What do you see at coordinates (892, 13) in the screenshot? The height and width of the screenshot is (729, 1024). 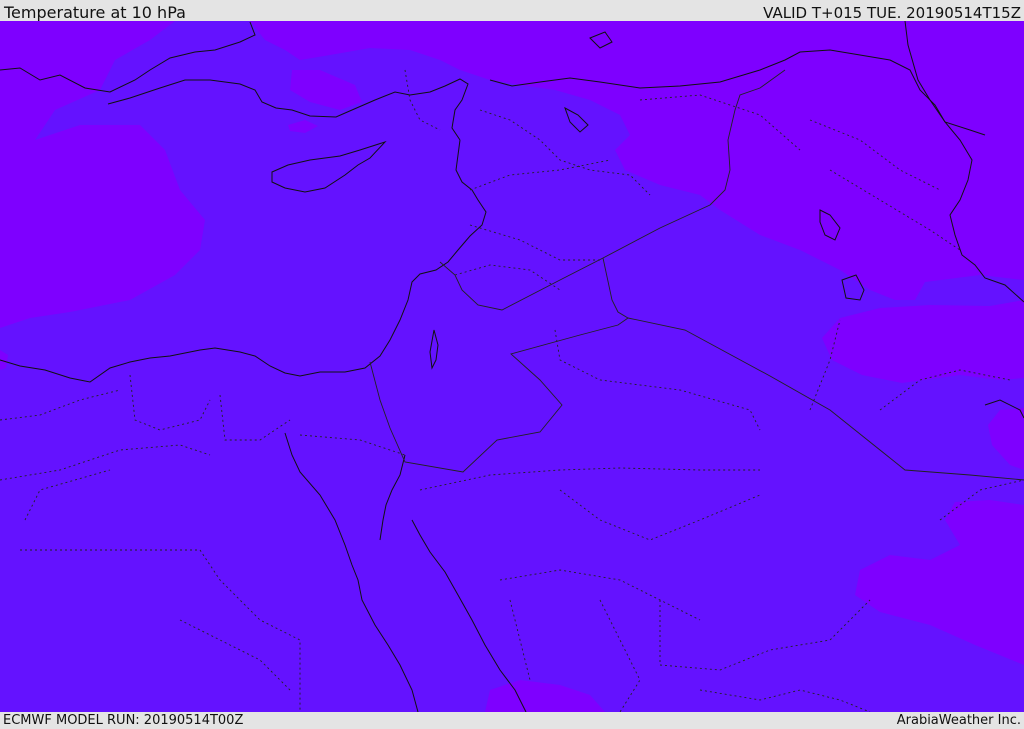 I see `valid-time: VALID T+015 TUE. 20190514T15Z` at bounding box center [892, 13].